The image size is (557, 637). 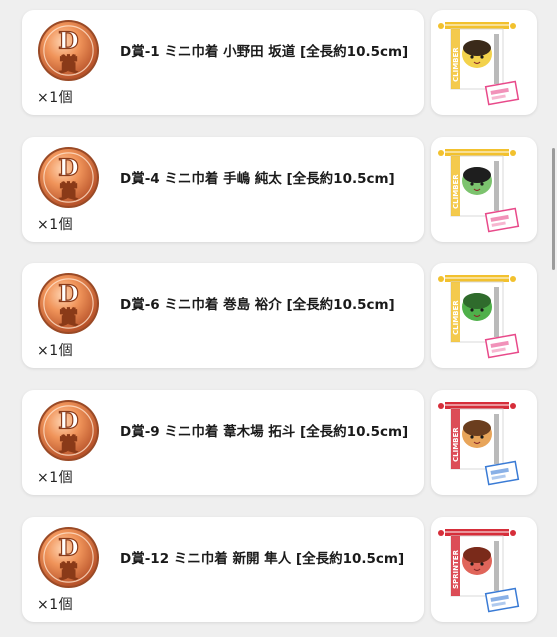 I want to click on prize-card: D 賞 D賞-6 ミニ巾着 巻島 裕介 [全長約10.5cm] ×1個, so click(x=223, y=315).